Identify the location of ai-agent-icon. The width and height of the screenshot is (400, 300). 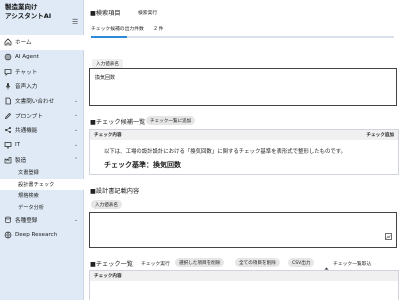
(8, 57).